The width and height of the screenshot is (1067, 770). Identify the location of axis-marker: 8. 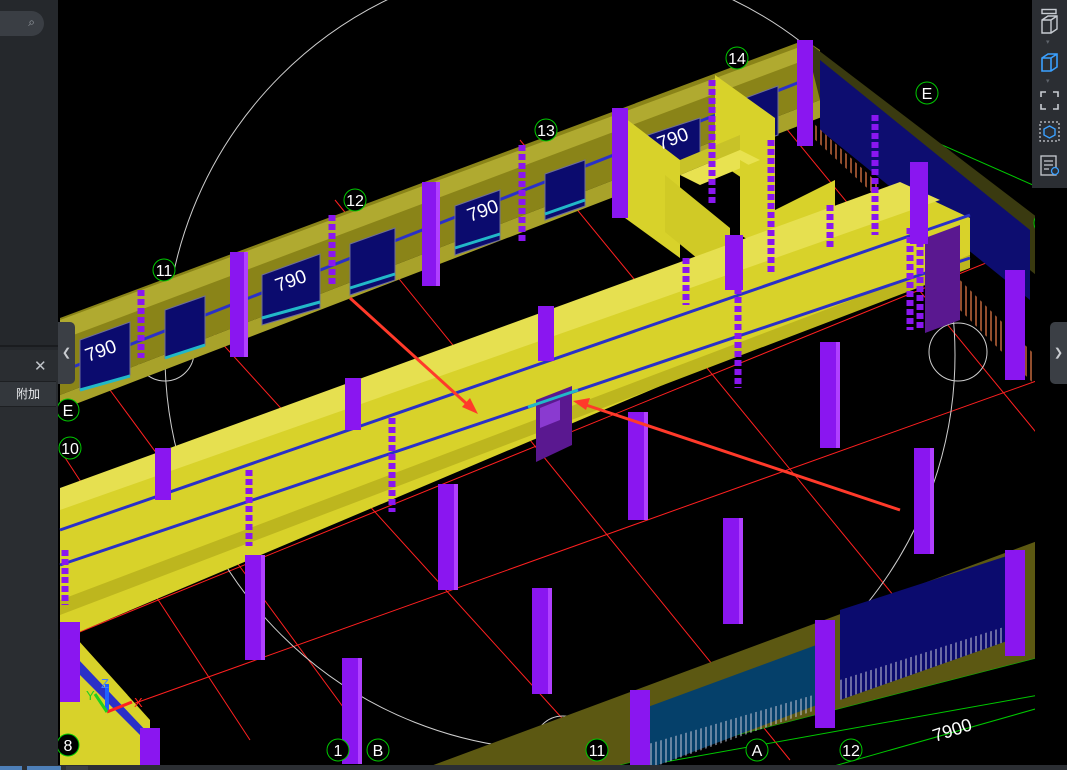
(69, 745).